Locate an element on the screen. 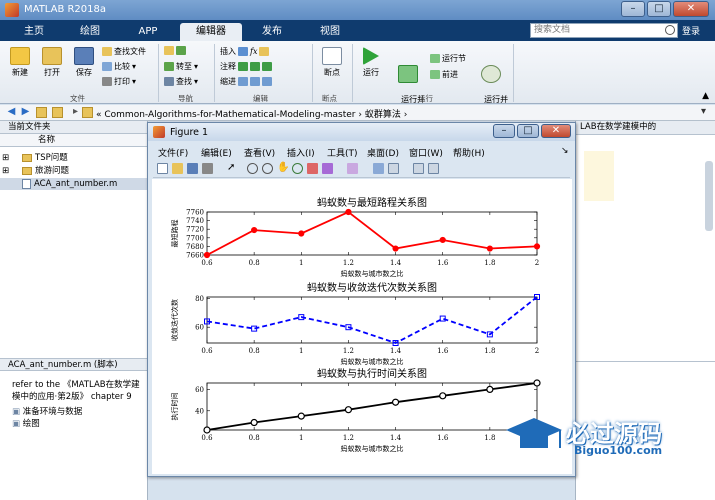  print-button: 打印 ▾ is located at coordinates (119, 81).